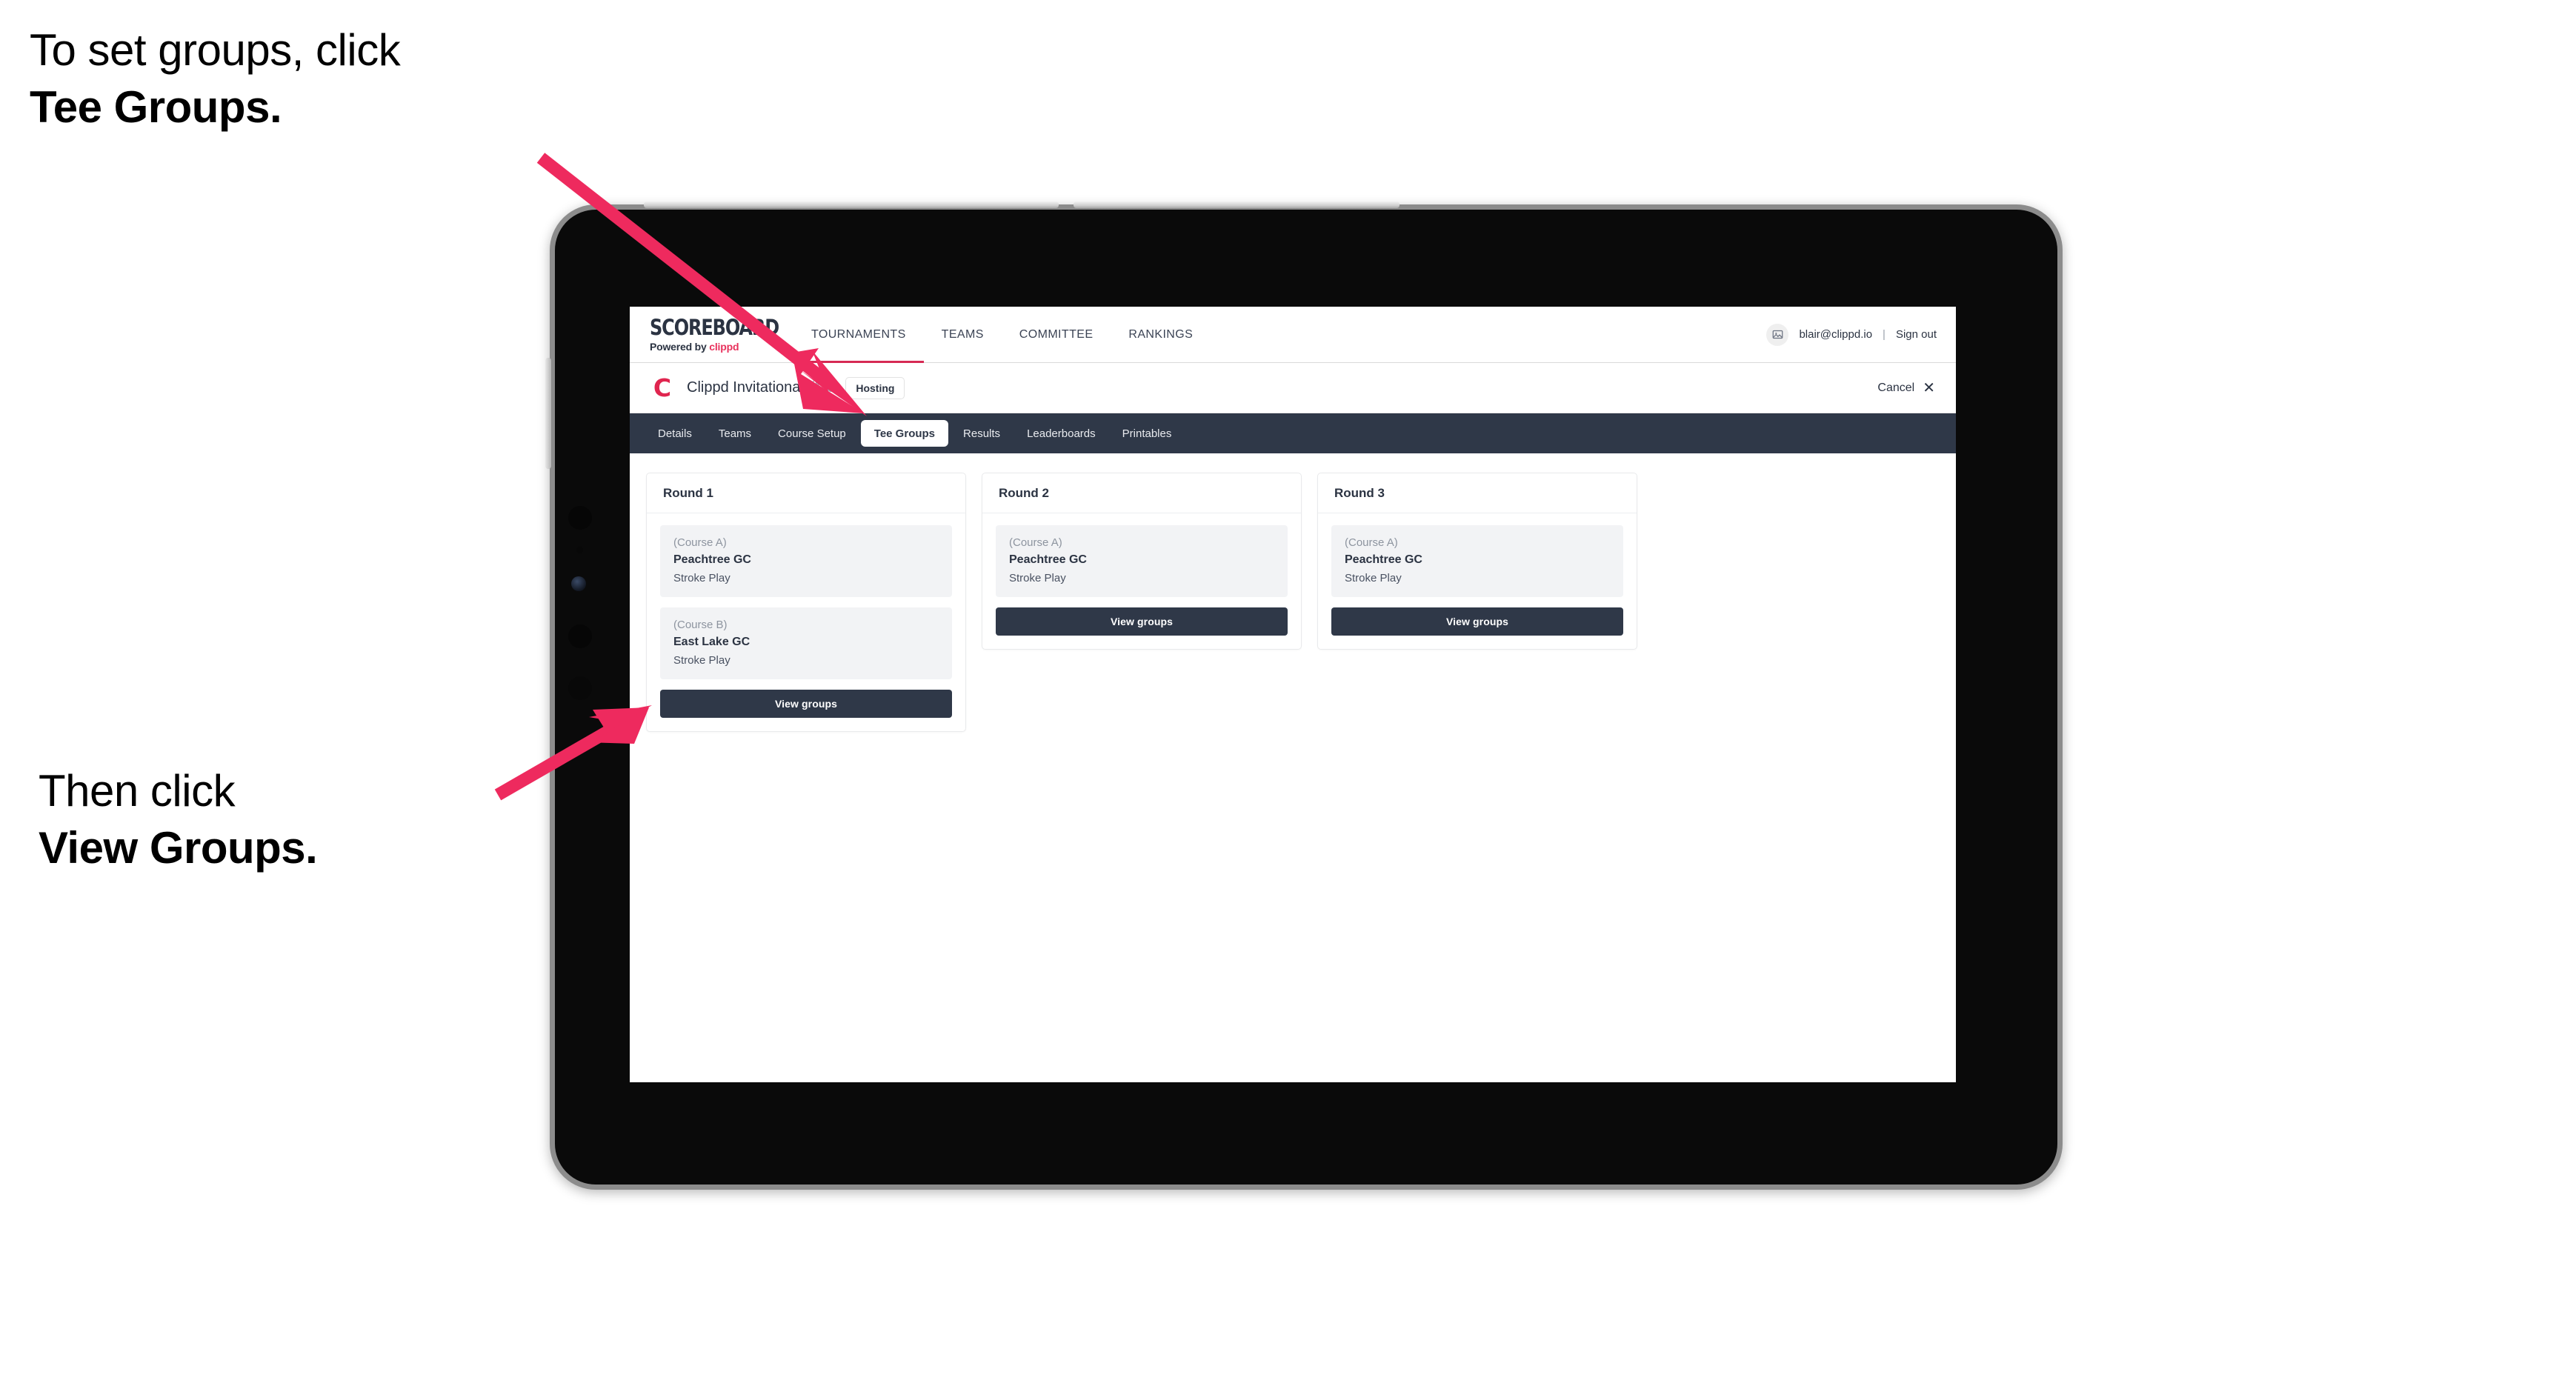  Describe the element at coordinates (580, 688) in the screenshot. I see `bezel-sensor-3-icon` at that location.